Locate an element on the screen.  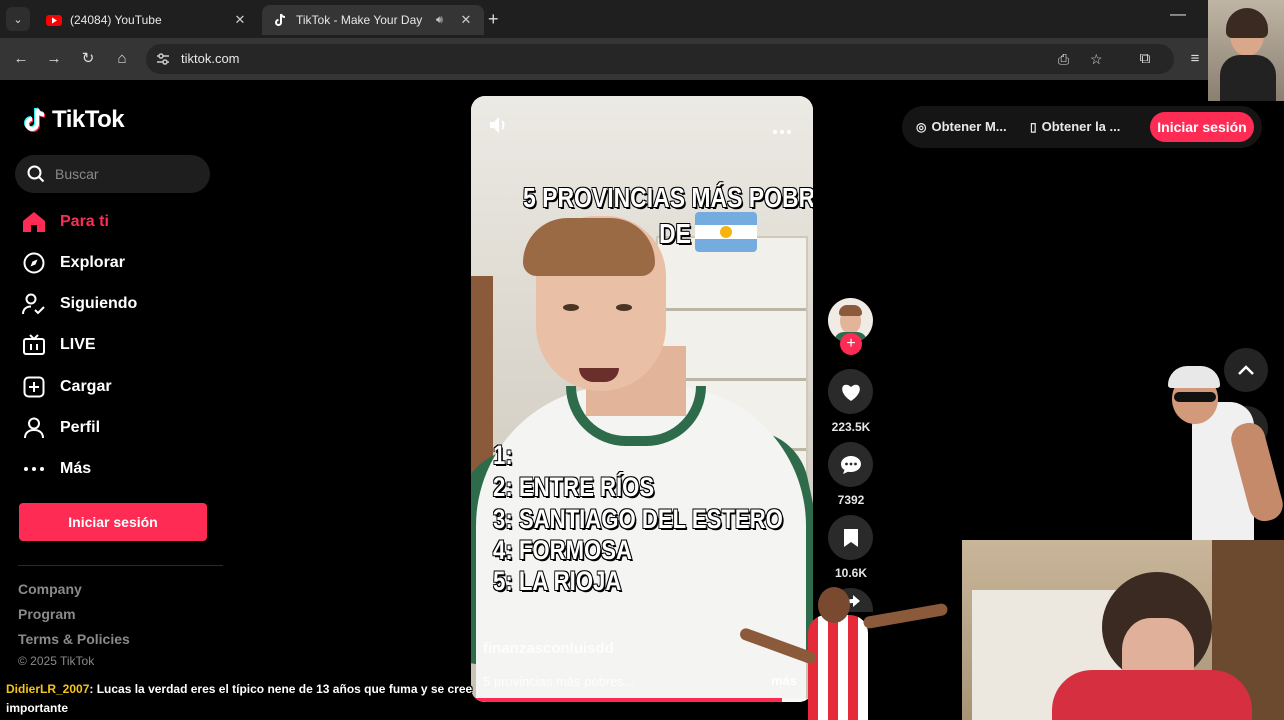
profile-icon is located at coordinates (34, 428).